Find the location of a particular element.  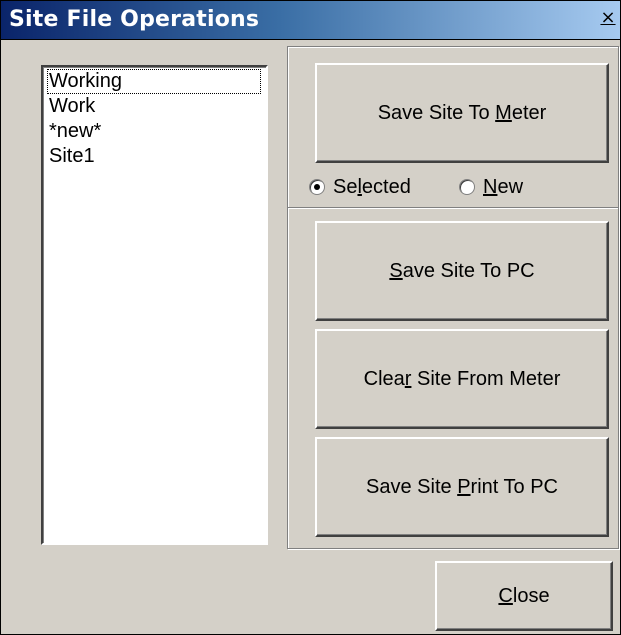

save-site-to-pc-button: Save Site To PC is located at coordinates (462, 271).